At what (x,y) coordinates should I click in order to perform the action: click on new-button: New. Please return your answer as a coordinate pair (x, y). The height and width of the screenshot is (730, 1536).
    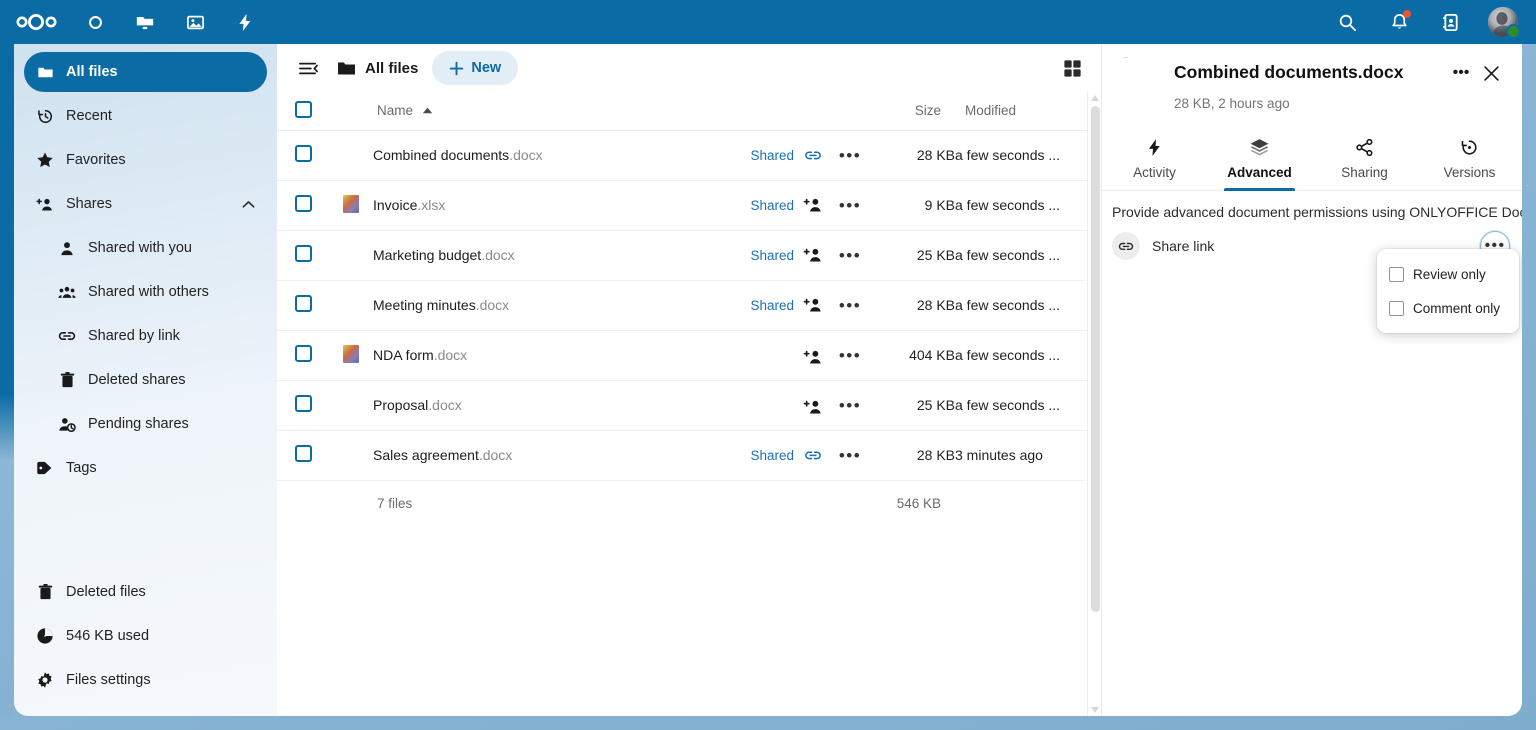
    Looking at the image, I should click on (475, 68).